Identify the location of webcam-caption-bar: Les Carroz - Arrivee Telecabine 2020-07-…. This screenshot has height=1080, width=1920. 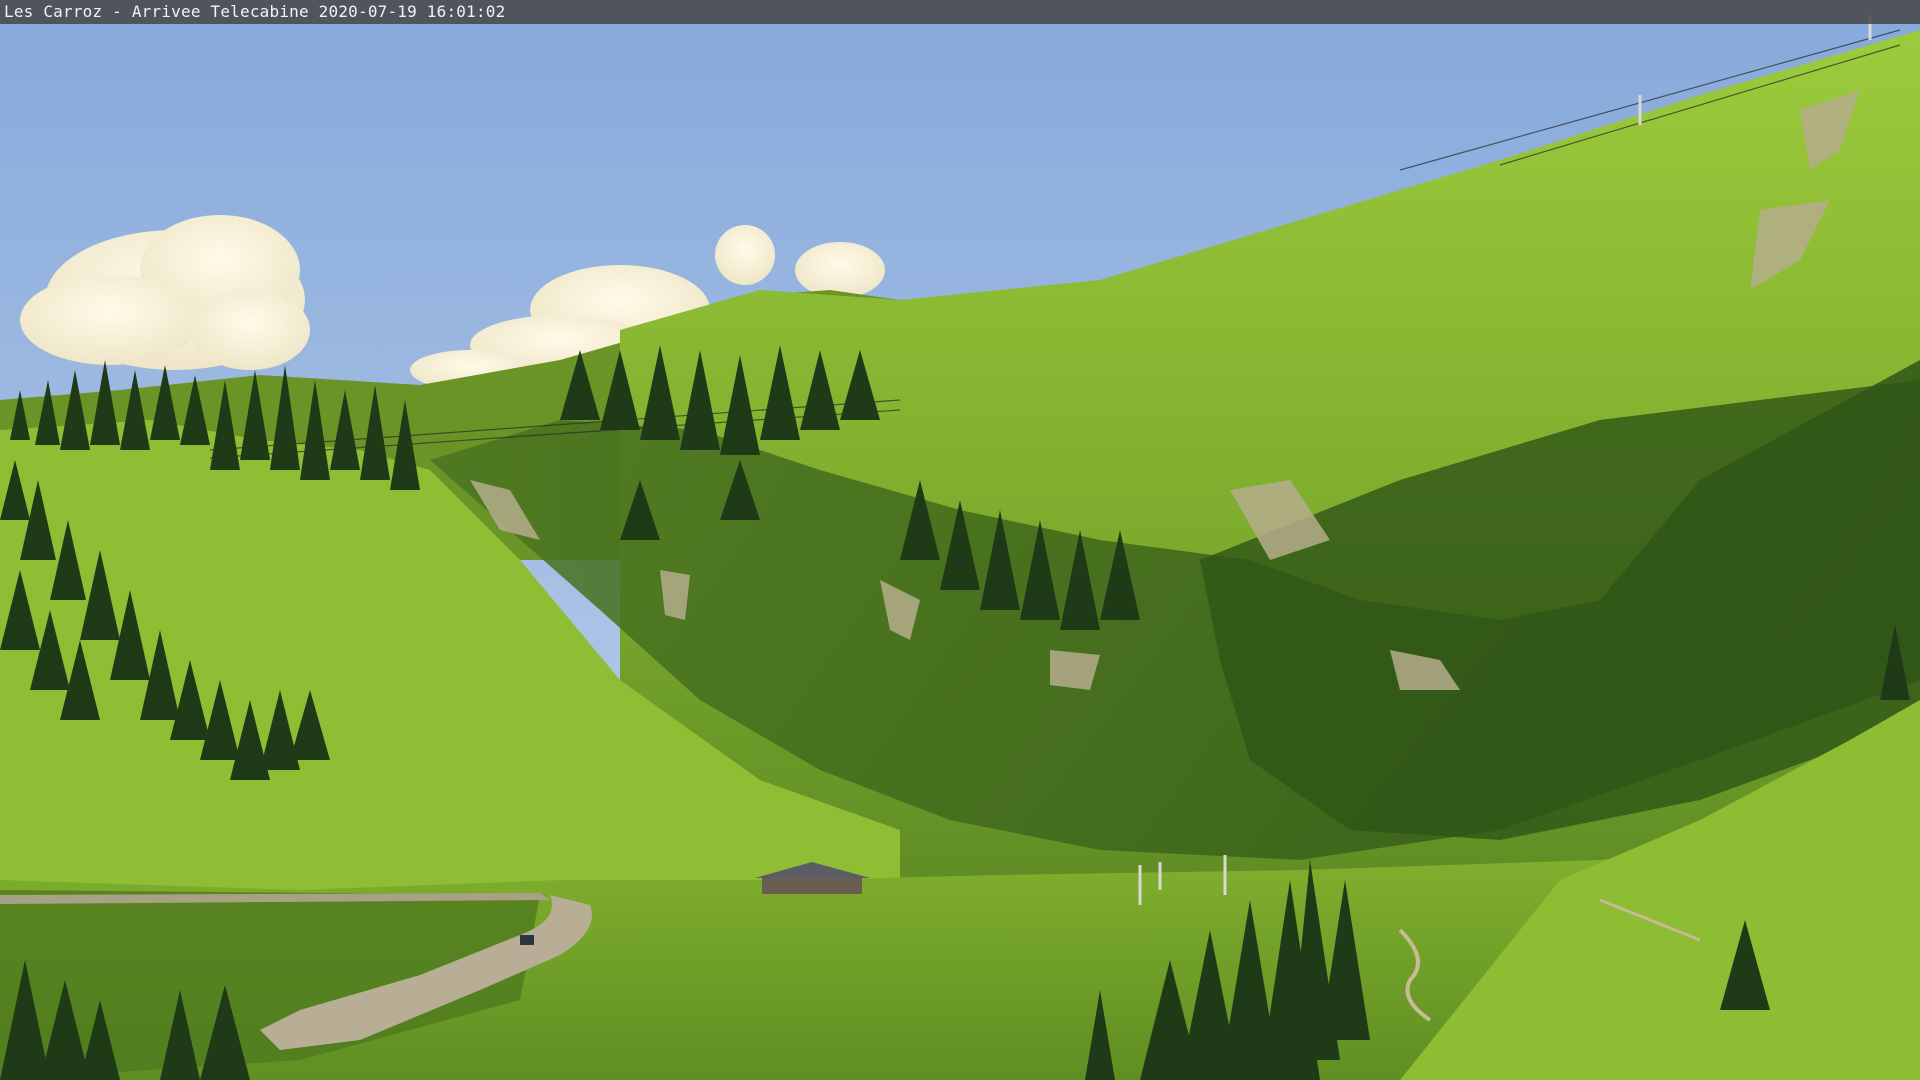
(960, 12).